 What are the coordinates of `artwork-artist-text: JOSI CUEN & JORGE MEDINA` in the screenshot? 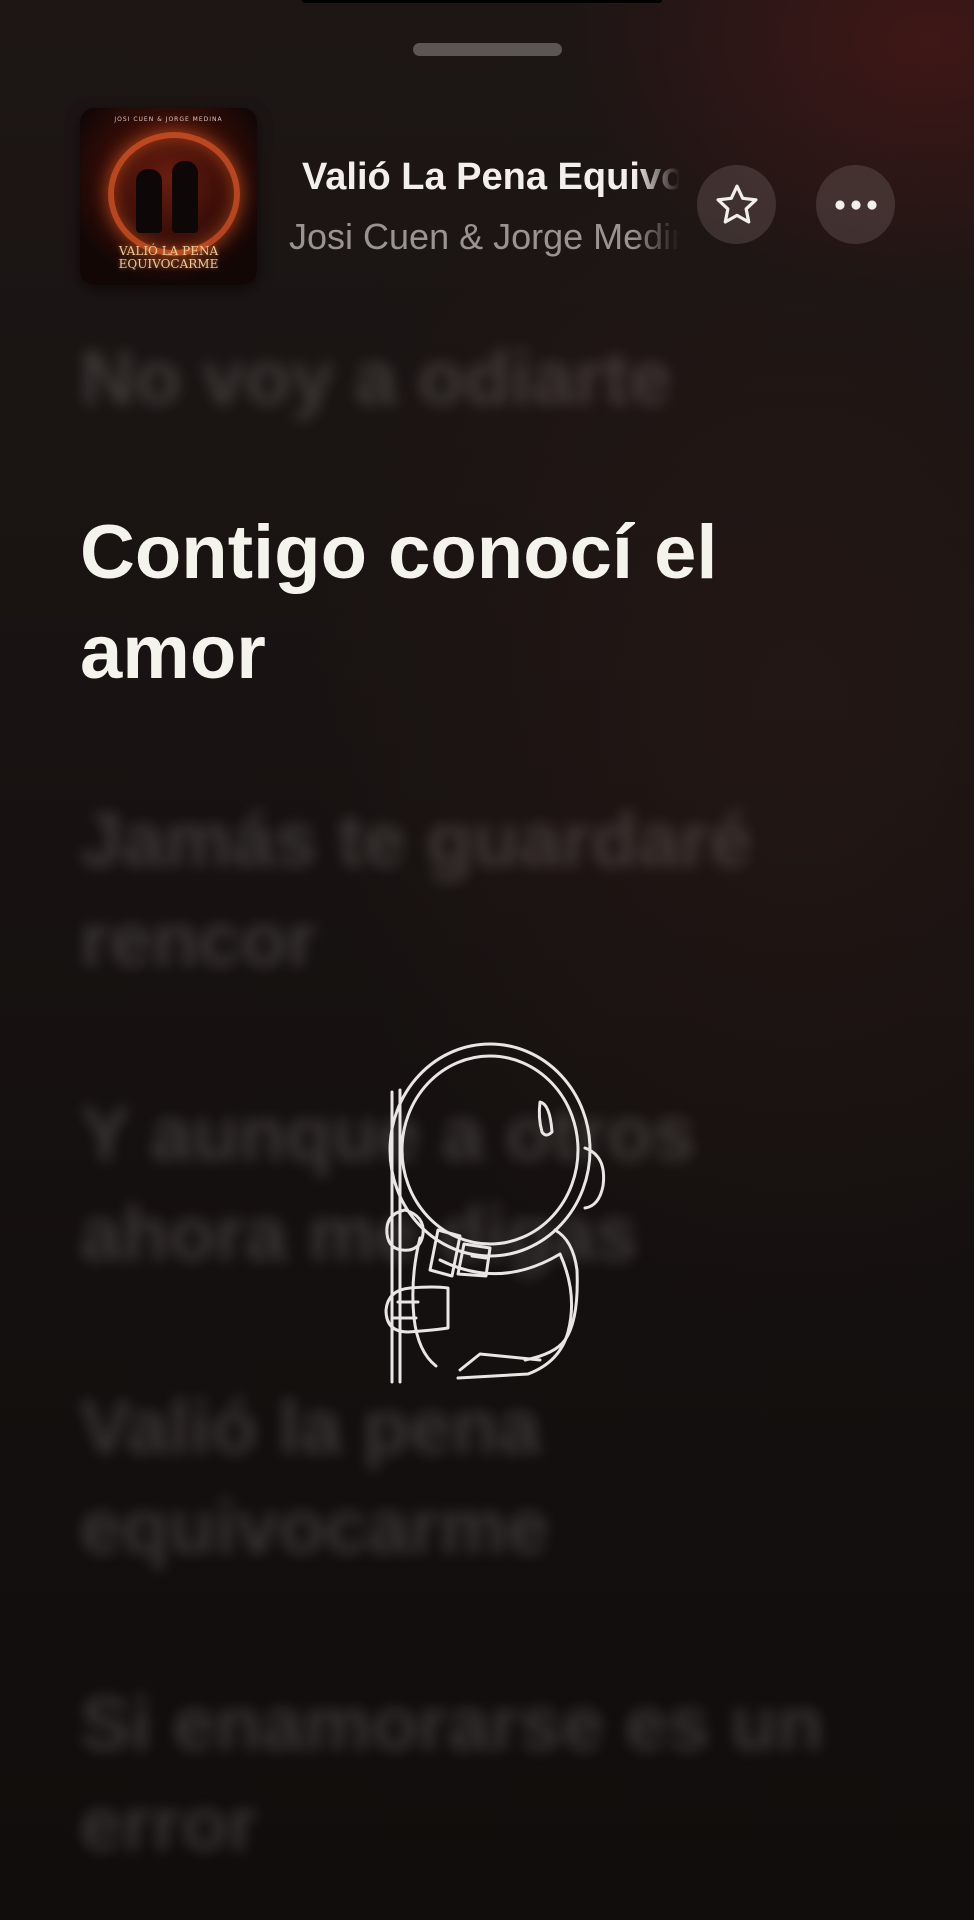 It's located at (168, 119).